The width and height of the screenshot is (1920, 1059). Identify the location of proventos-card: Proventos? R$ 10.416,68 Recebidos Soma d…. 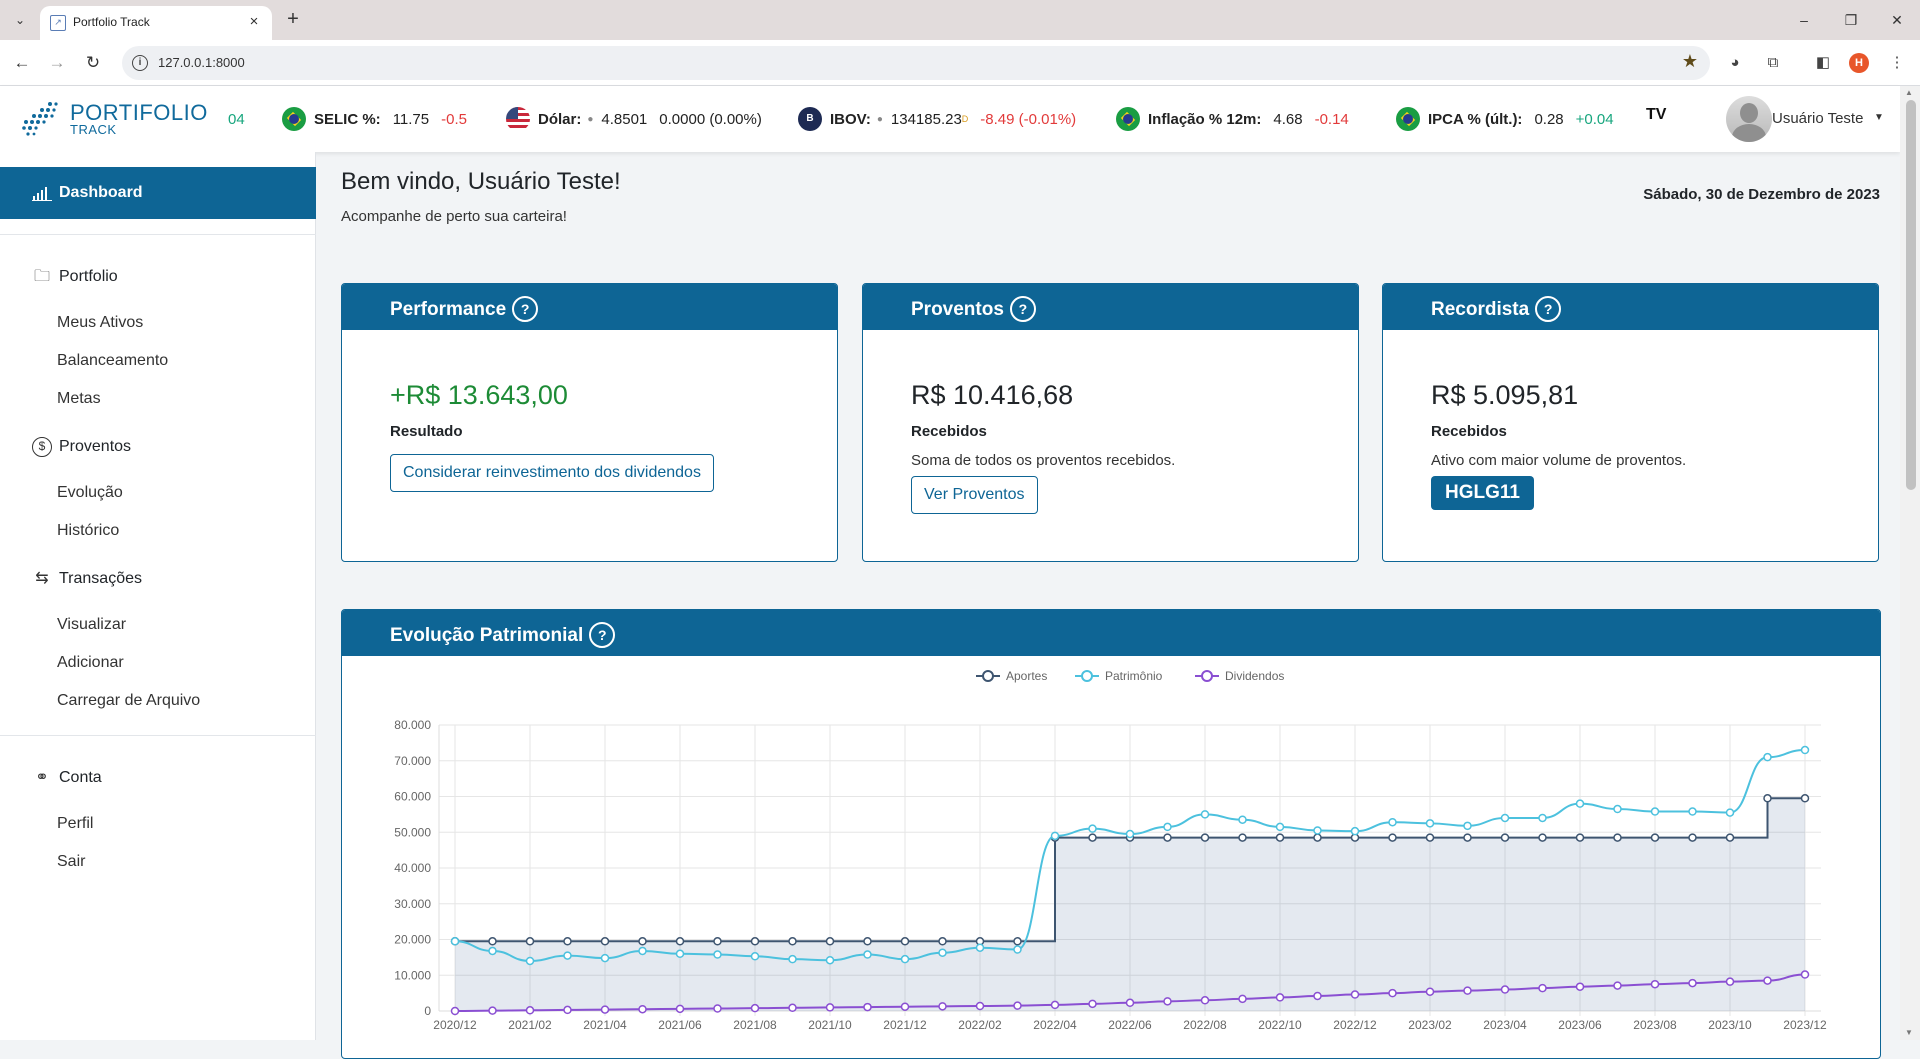
(1110, 422).